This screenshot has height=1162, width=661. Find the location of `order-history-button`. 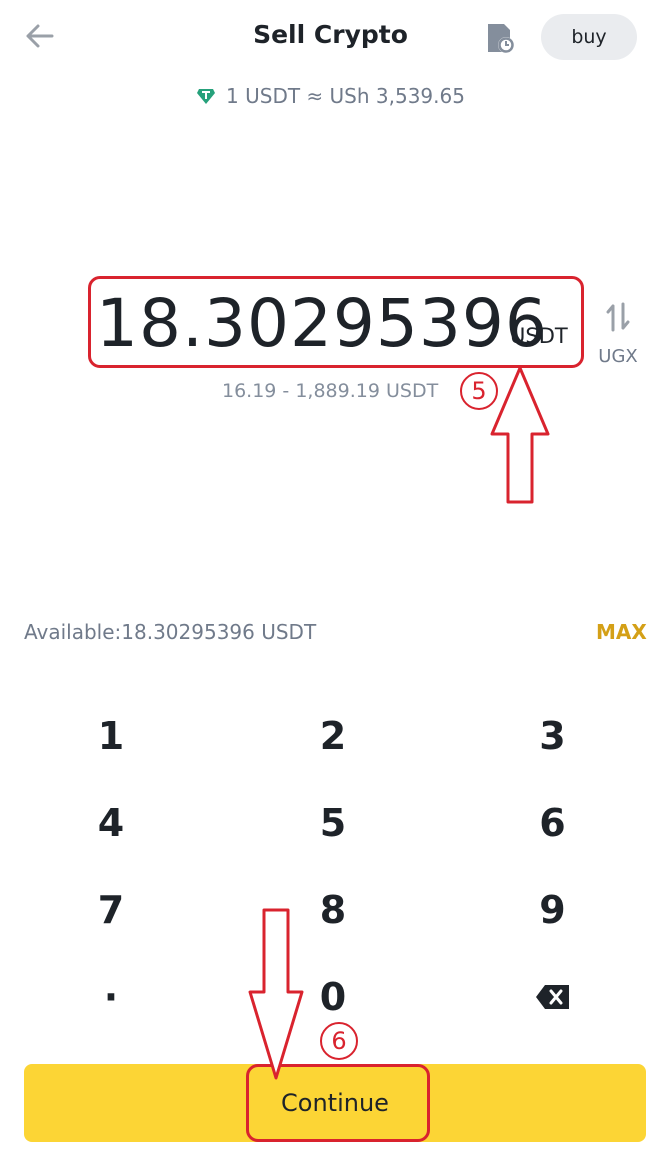

order-history-button is located at coordinates (500, 38).